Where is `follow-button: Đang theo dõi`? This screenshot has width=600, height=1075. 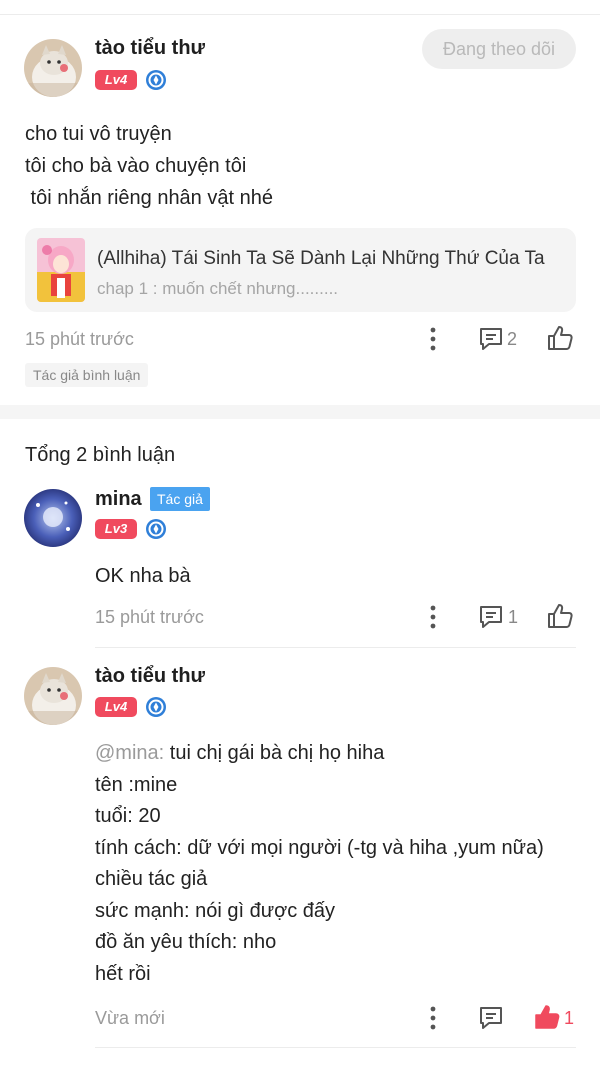 follow-button: Đang theo dõi is located at coordinates (499, 49).